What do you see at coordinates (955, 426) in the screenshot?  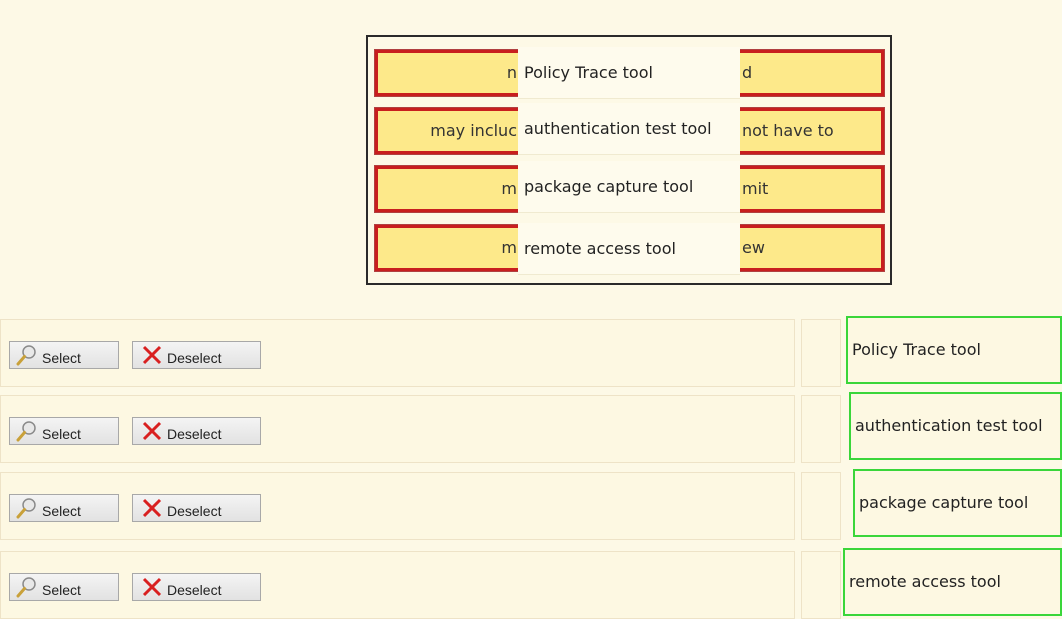 I see `answer-slot: authentication test tool` at bounding box center [955, 426].